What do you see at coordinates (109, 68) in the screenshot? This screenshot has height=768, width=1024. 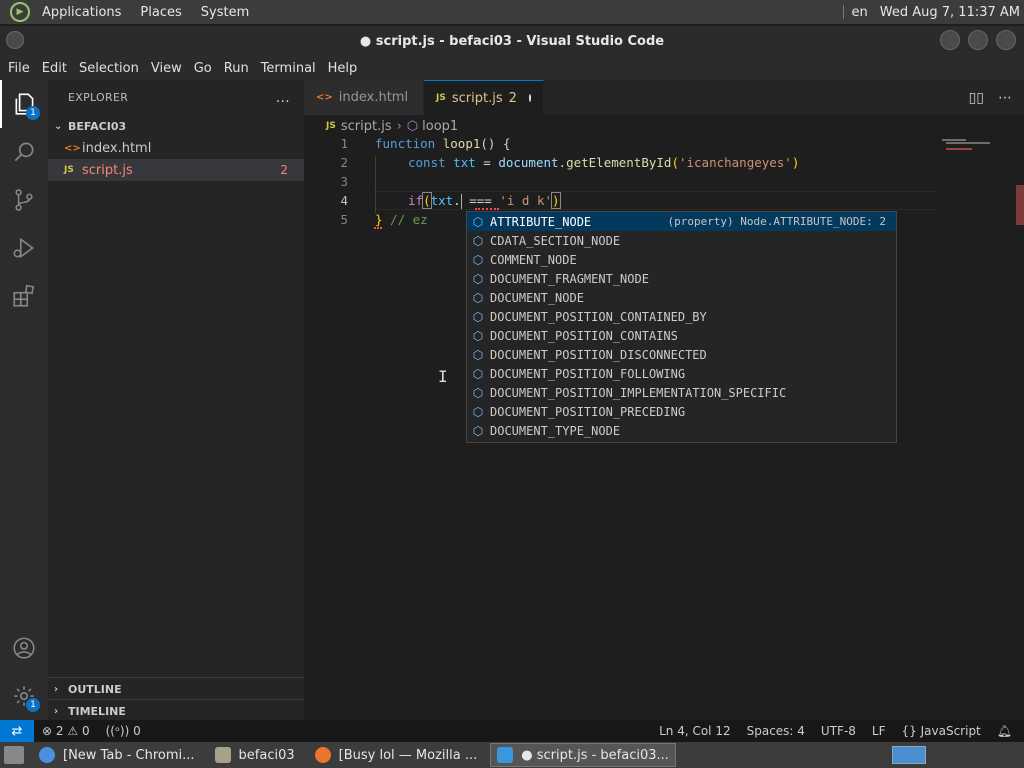 I see `menu-selection: Selection` at bounding box center [109, 68].